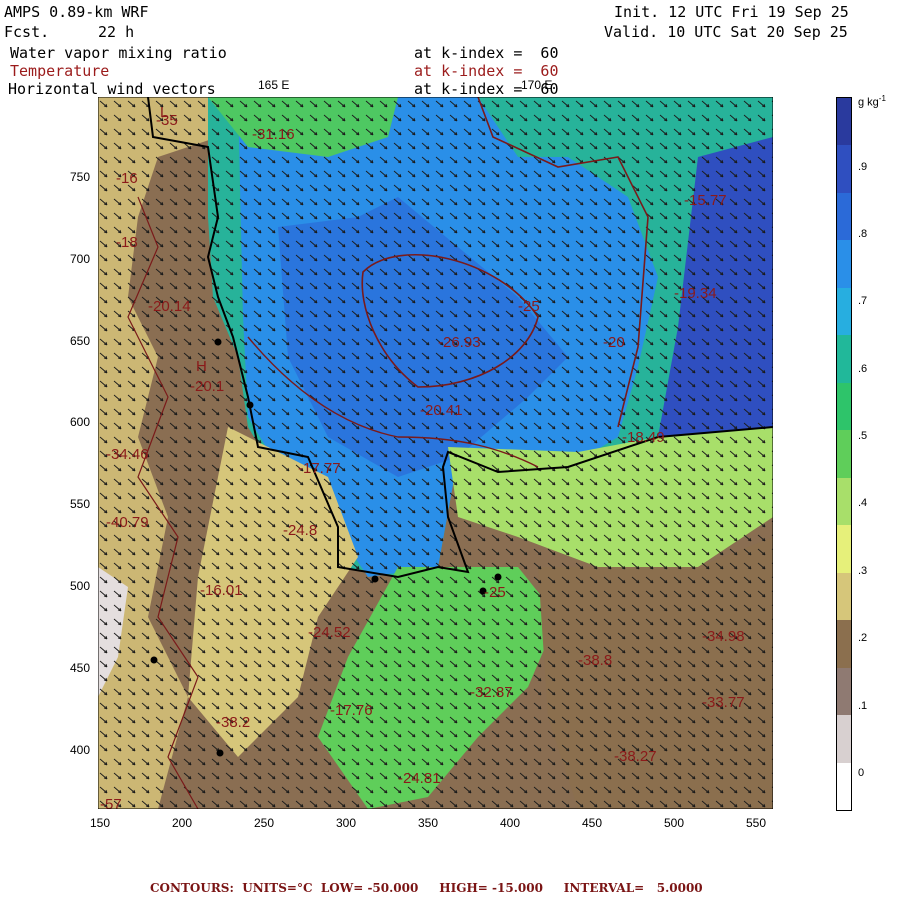  Describe the element at coordinates (674, 823) in the screenshot. I see `x-tick: 500` at that location.